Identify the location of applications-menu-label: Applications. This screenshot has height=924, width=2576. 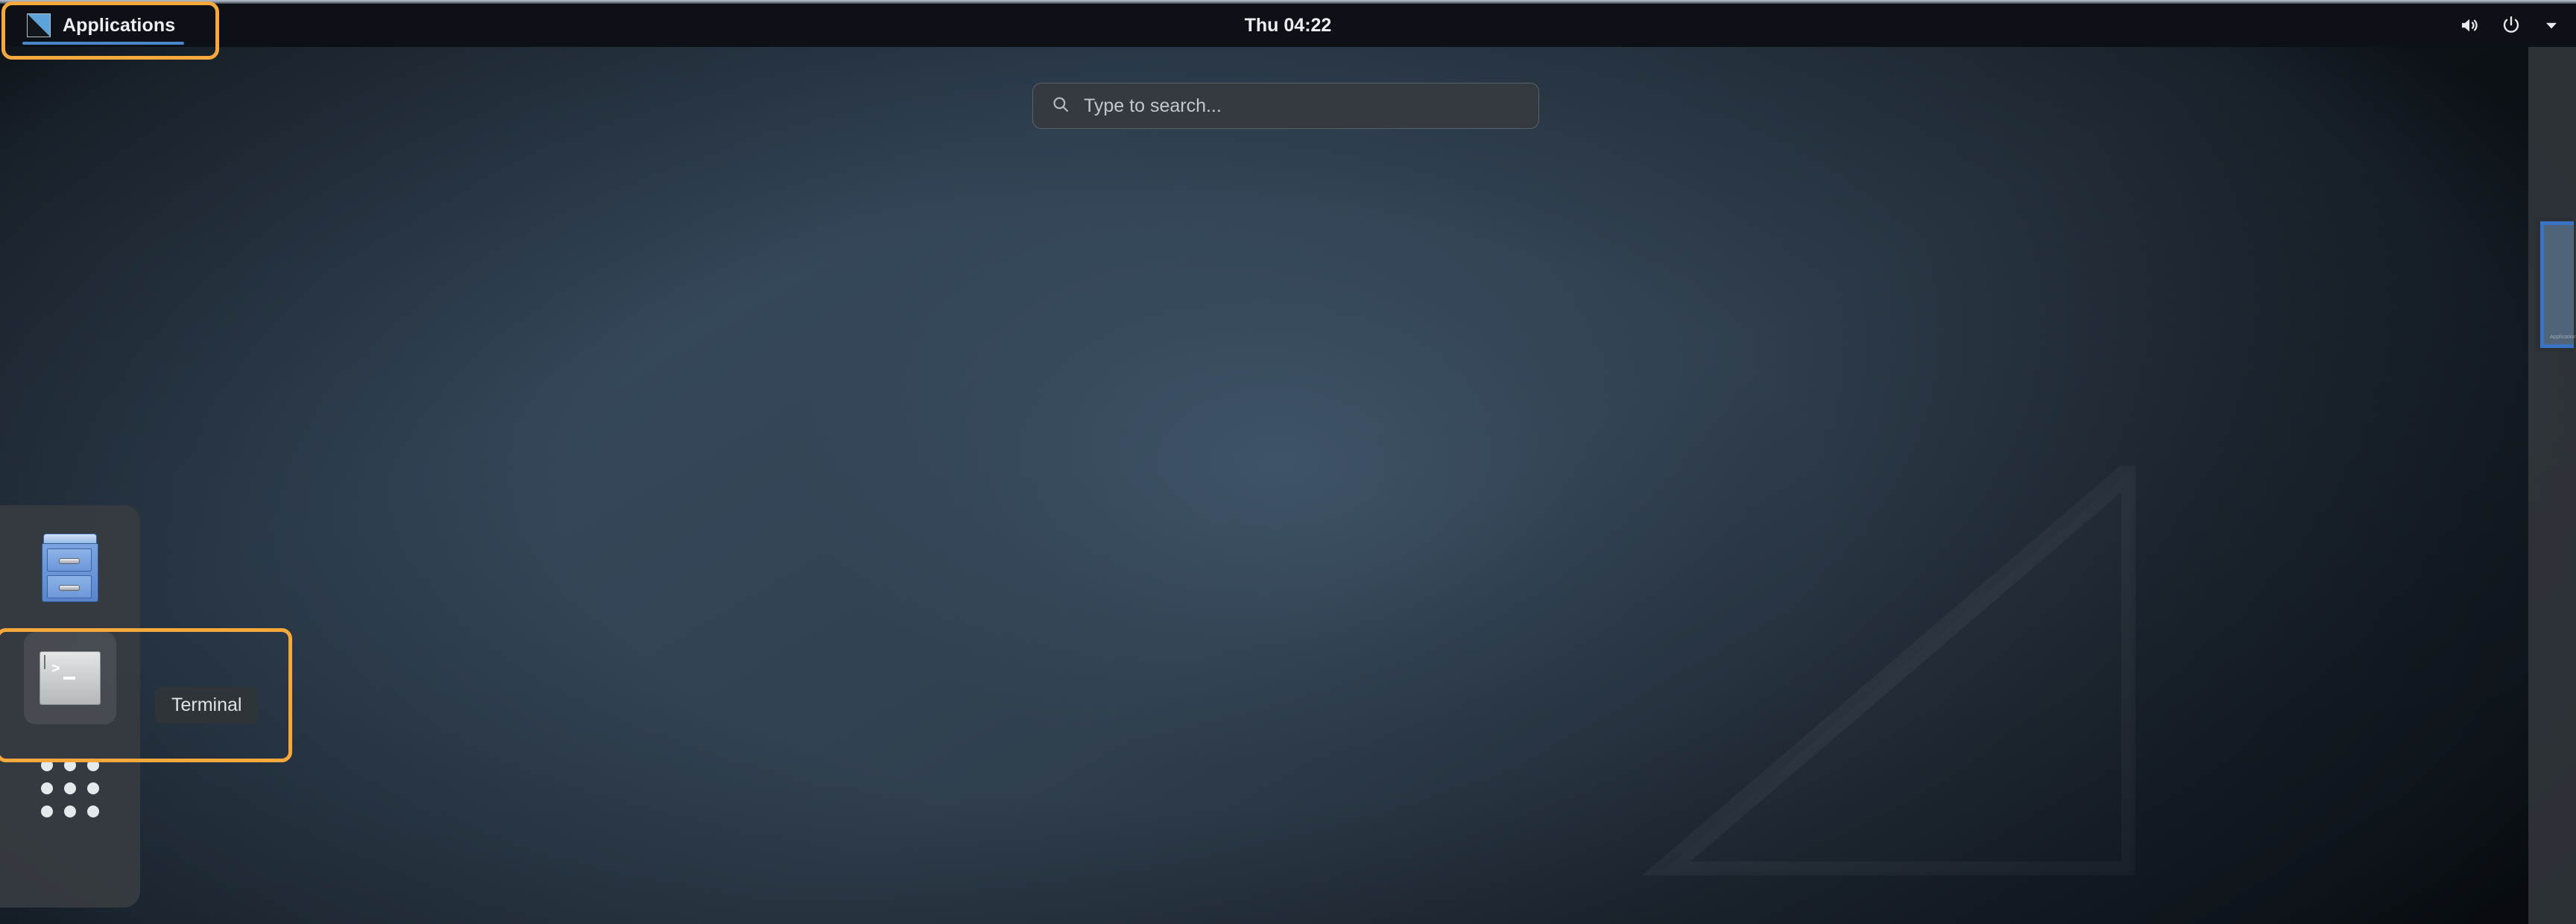
(119, 25).